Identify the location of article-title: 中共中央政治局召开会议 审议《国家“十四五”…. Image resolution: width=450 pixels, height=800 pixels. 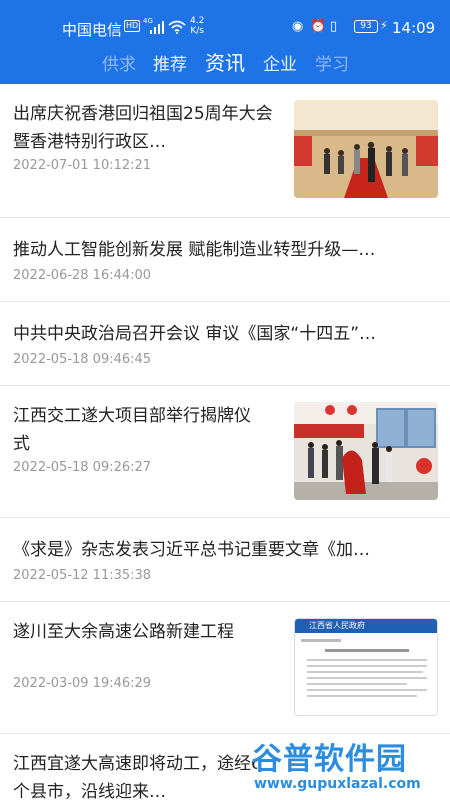
(195, 334).